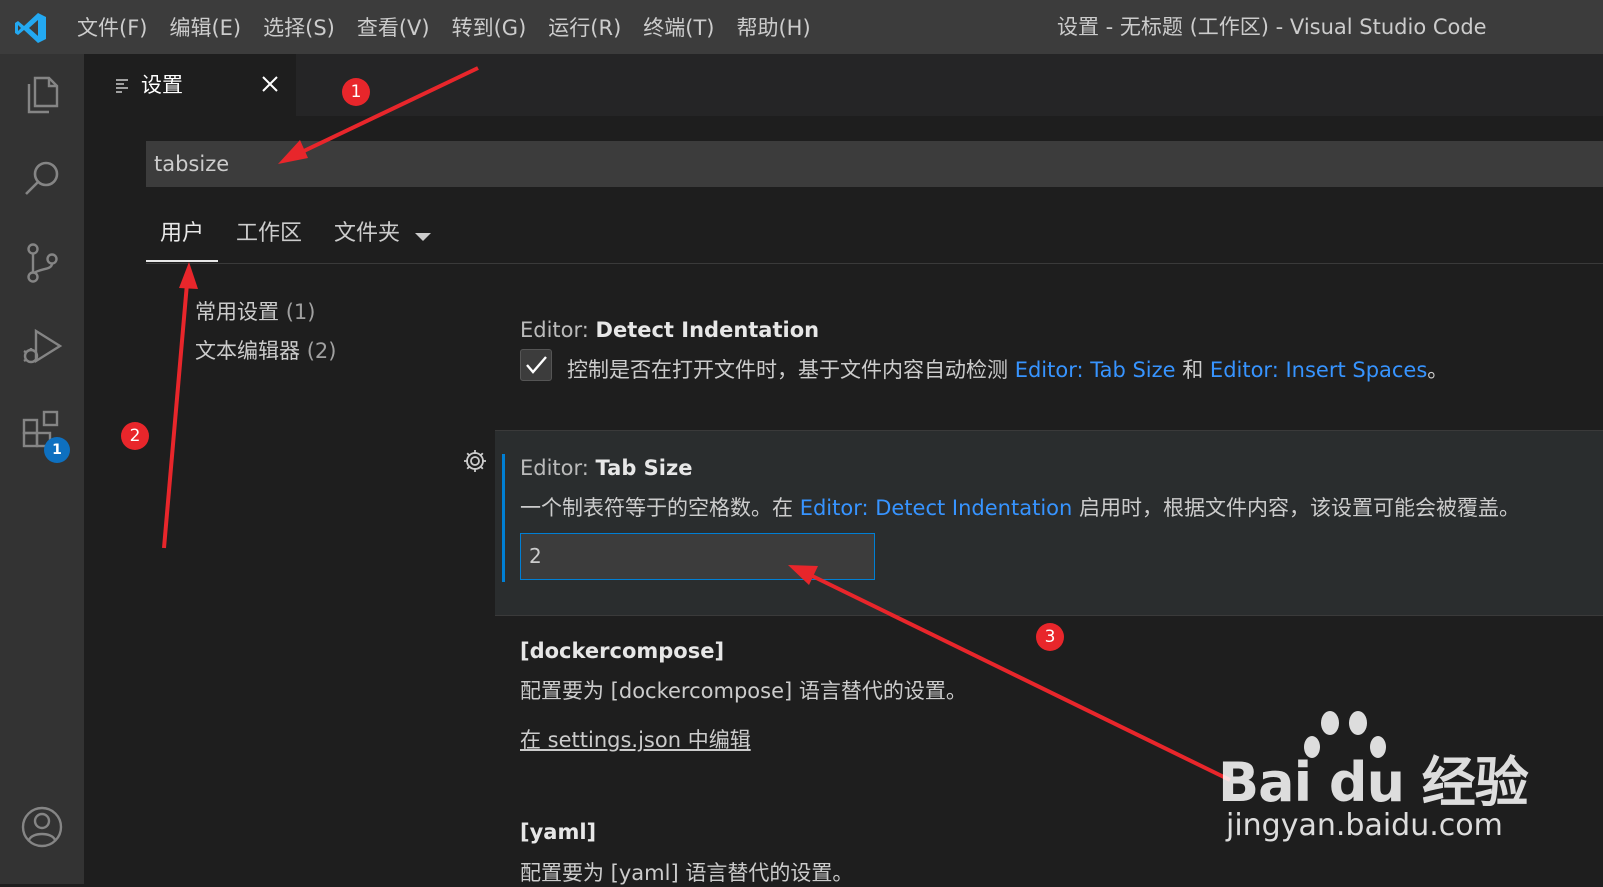  What do you see at coordinates (135, 436) in the screenshot?
I see `annotation-marker-2: 2` at bounding box center [135, 436].